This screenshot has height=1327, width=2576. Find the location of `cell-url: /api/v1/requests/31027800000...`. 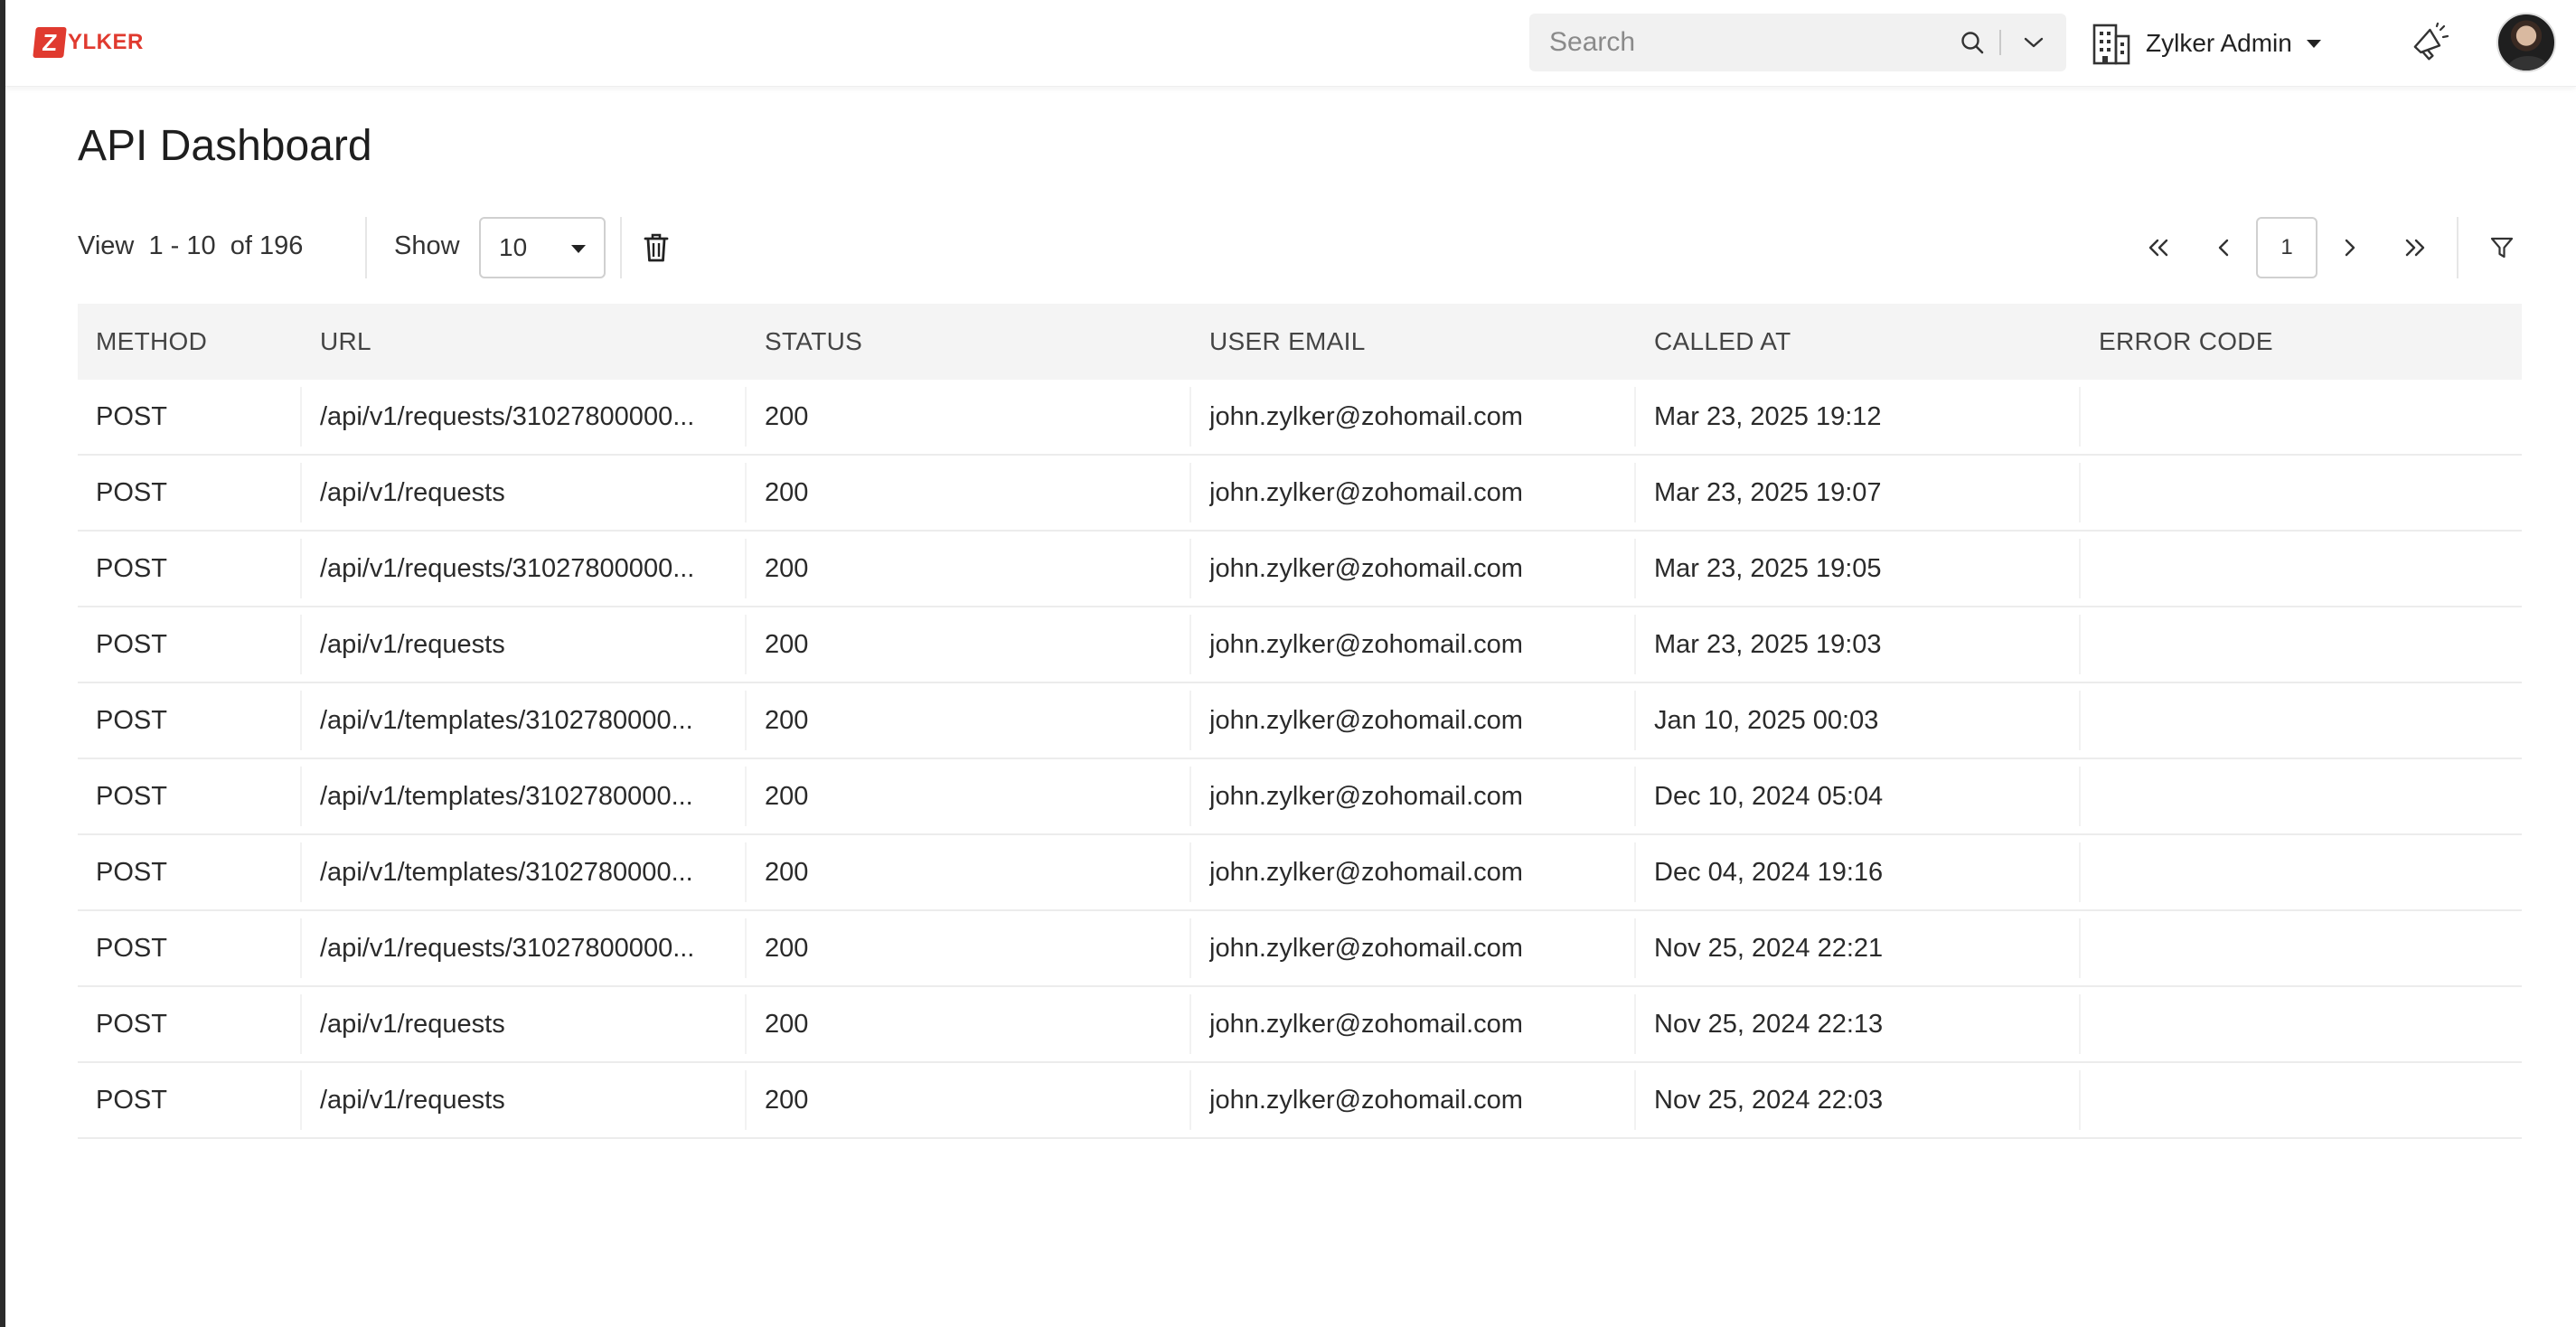

cell-url: /api/v1/requests/31027800000... is located at coordinates (523, 948).